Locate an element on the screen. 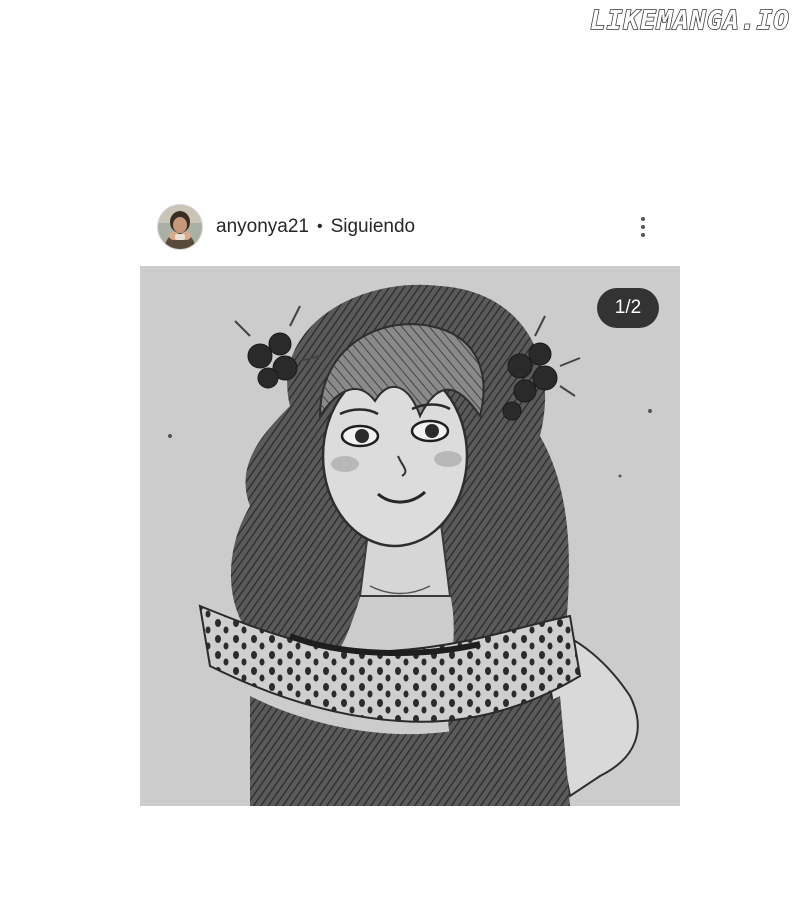 The height and width of the screenshot is (918, 800). avatar is located at coordinates (180, 227).